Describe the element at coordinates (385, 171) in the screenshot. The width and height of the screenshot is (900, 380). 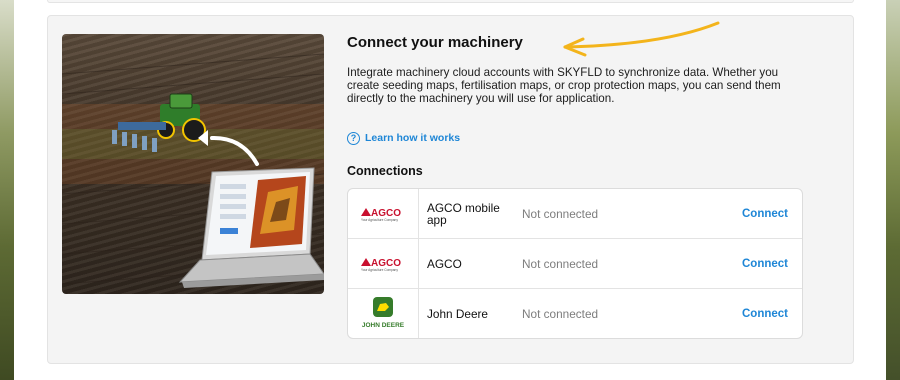
I see `connections-heading: Connections` at that location.